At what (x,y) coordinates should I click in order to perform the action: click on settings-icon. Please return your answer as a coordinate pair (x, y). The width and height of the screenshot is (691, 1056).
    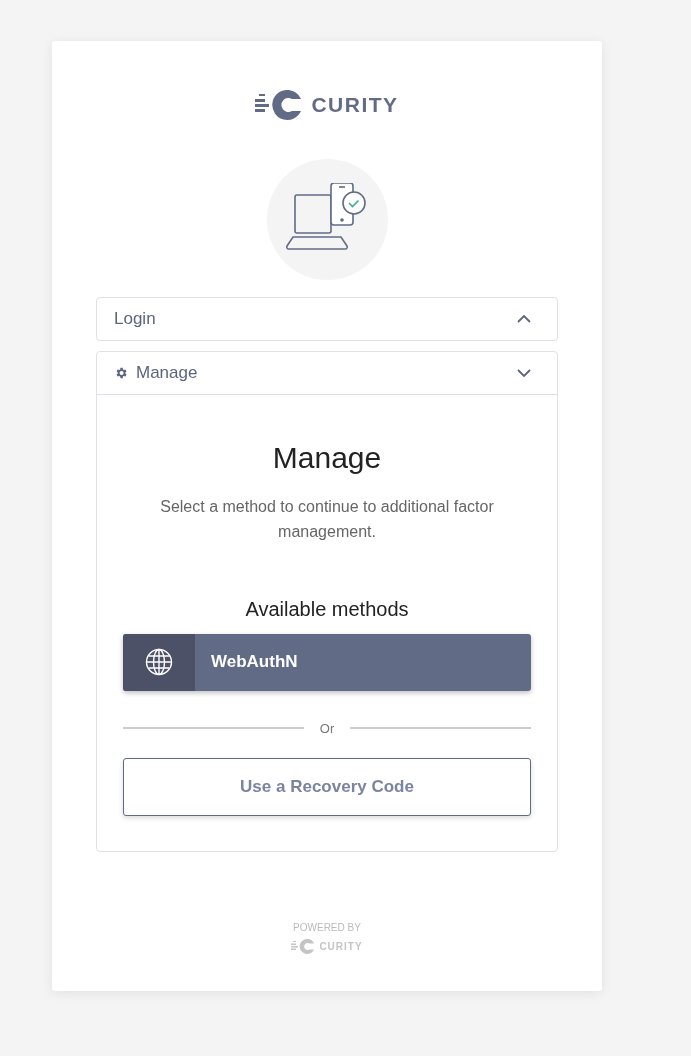
    Looking at the image, I should click on (121, 372).